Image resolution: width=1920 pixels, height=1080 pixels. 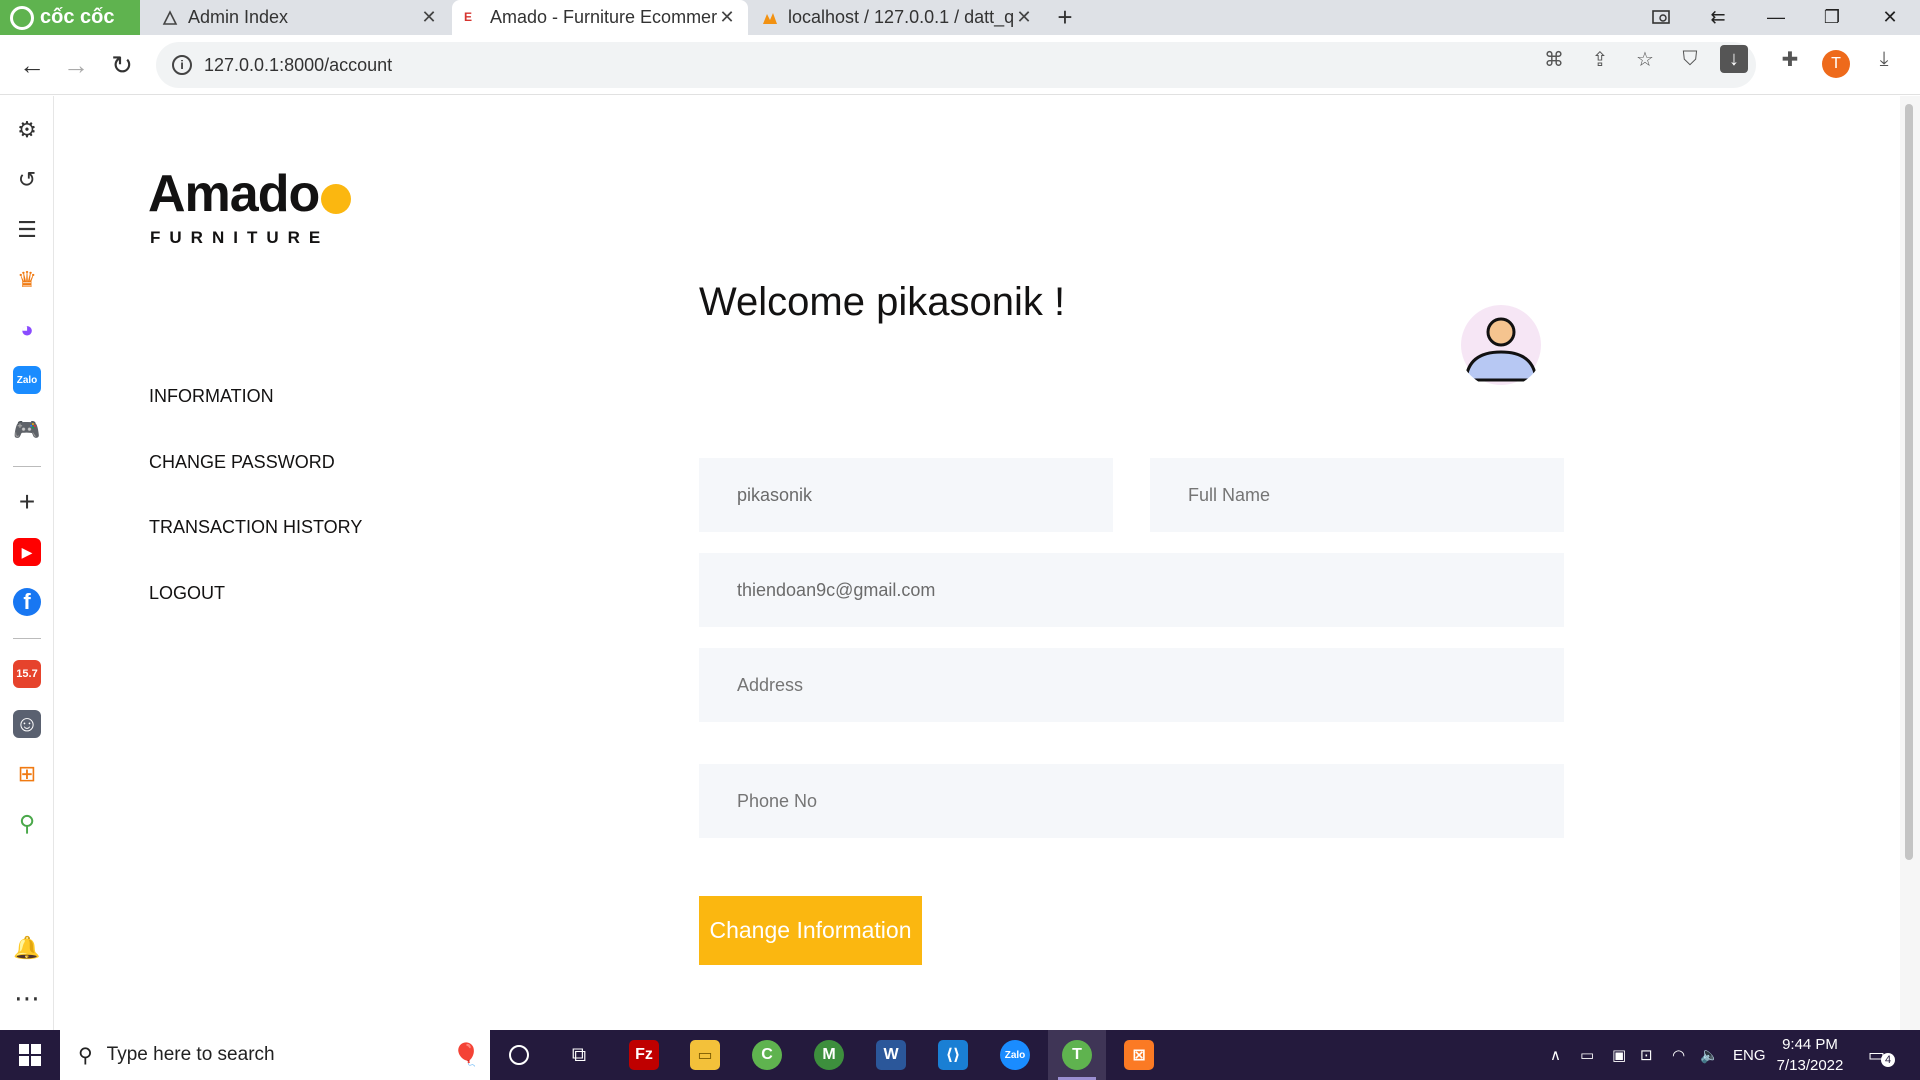 I want to click on shield-icon: ⛉, so click(x=1690, y=59).